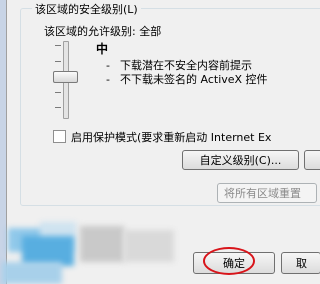  Describe the element at coordinates (300, 263) in the screenshot. I see `cancel-button: 取` at that location.